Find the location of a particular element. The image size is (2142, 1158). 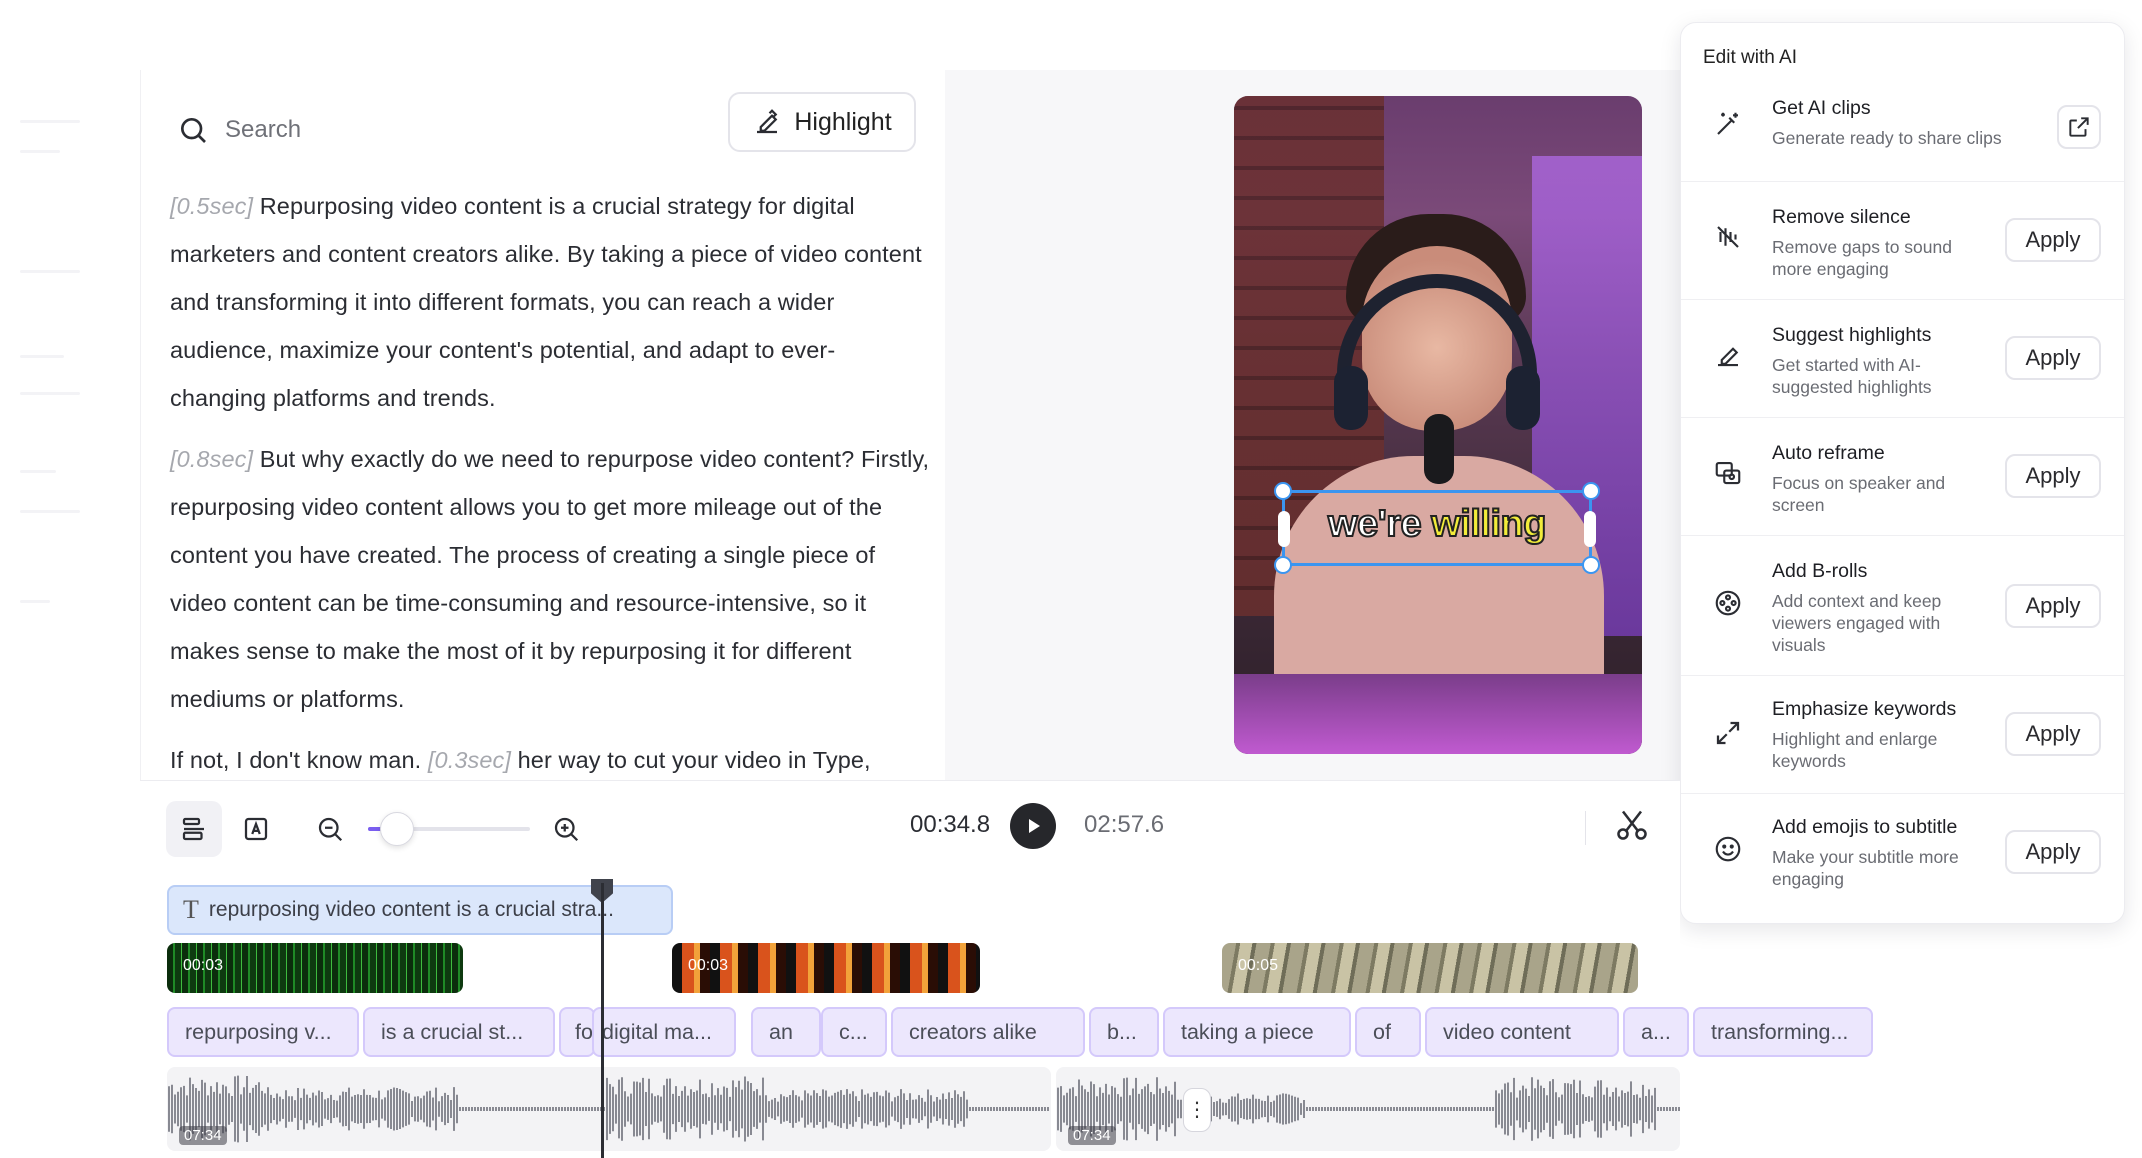

paragraph-text: If not, I don't know man. is located at coordinates (299, 760).